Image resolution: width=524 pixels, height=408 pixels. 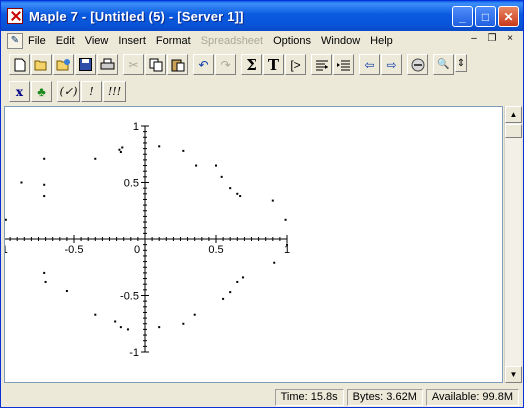 I want to click on maximize-button: □, so click(x=485, y=16).